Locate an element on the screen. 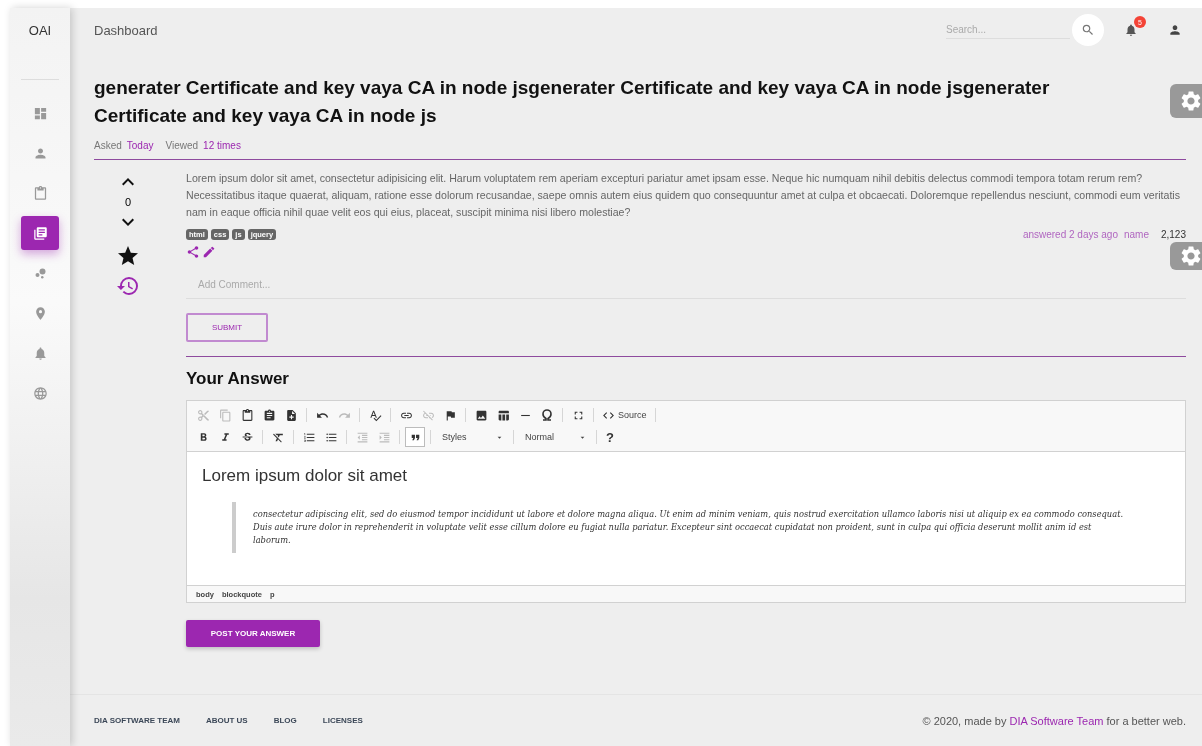 This screenshot has height=746, width=1202. logo: OAI is located at coordinates (40, 30).